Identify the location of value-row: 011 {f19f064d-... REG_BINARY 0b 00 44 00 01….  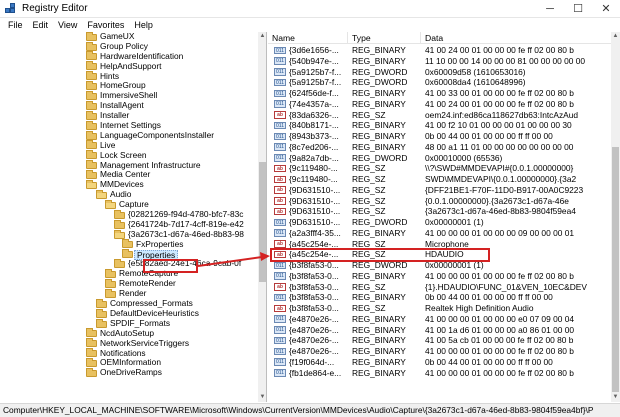
(439, 362).